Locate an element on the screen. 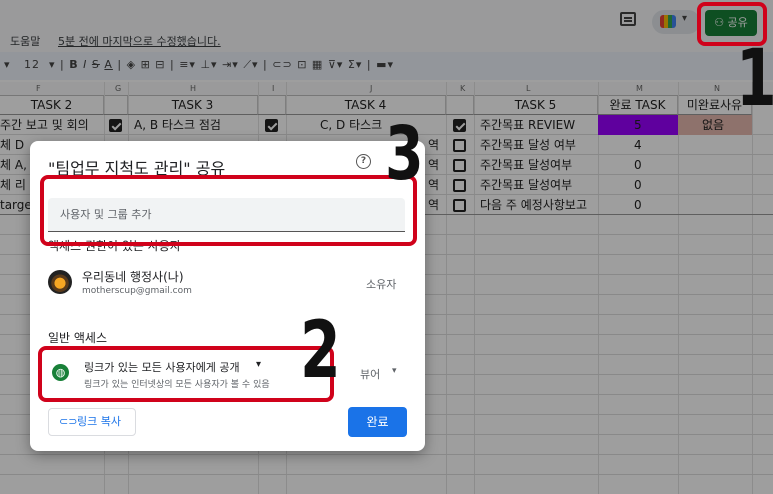 This screenshot has width=773, height=494. link-icon: ⊂⊃ is located at coordinates (68, 421).